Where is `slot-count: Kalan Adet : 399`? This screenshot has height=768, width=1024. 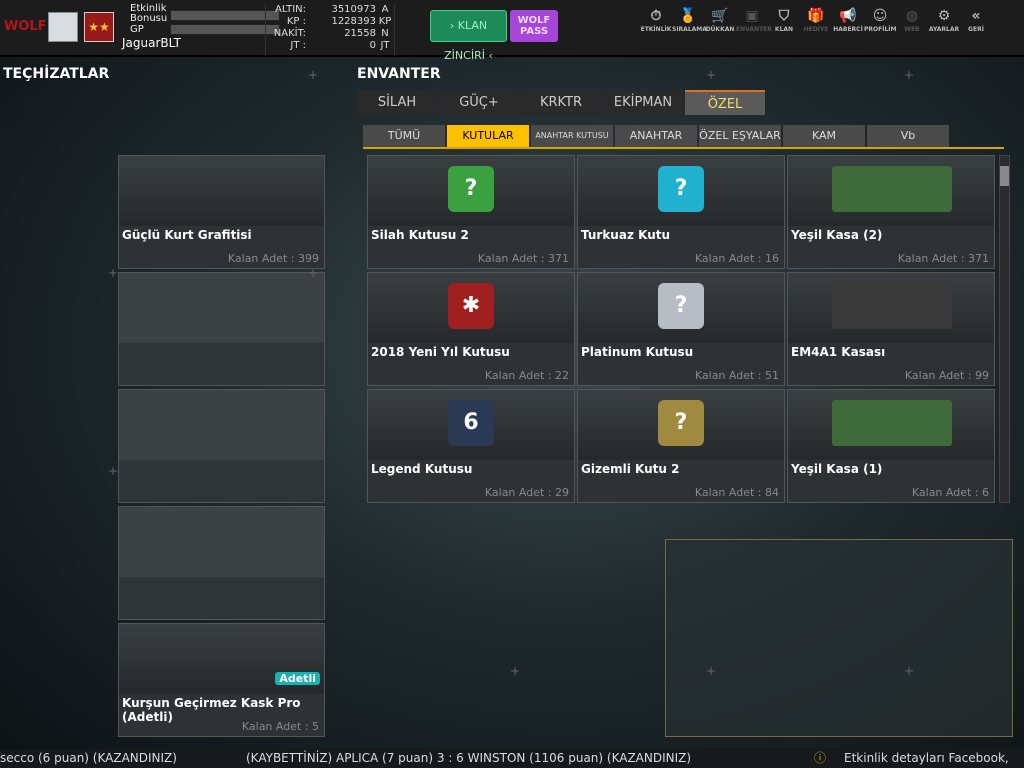
slot-count: Kalan Adet : 399 is located at coordinates (273, 258).